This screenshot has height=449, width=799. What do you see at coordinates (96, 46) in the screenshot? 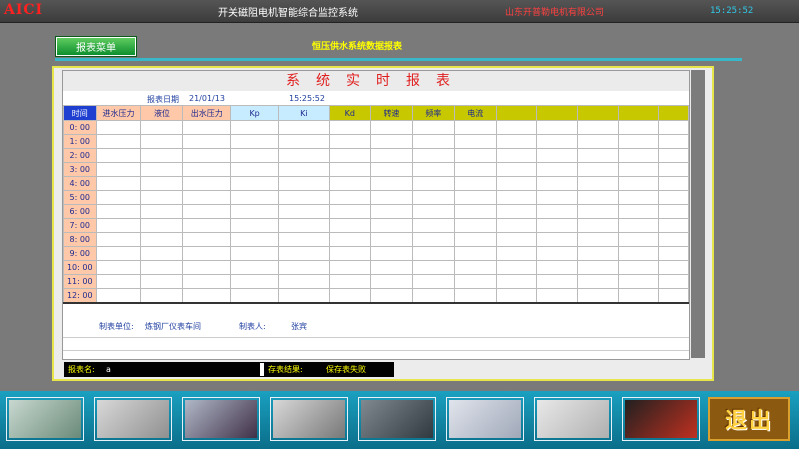
I see `report-menu-button: 报表菜单` at bounding box center [96, 46].